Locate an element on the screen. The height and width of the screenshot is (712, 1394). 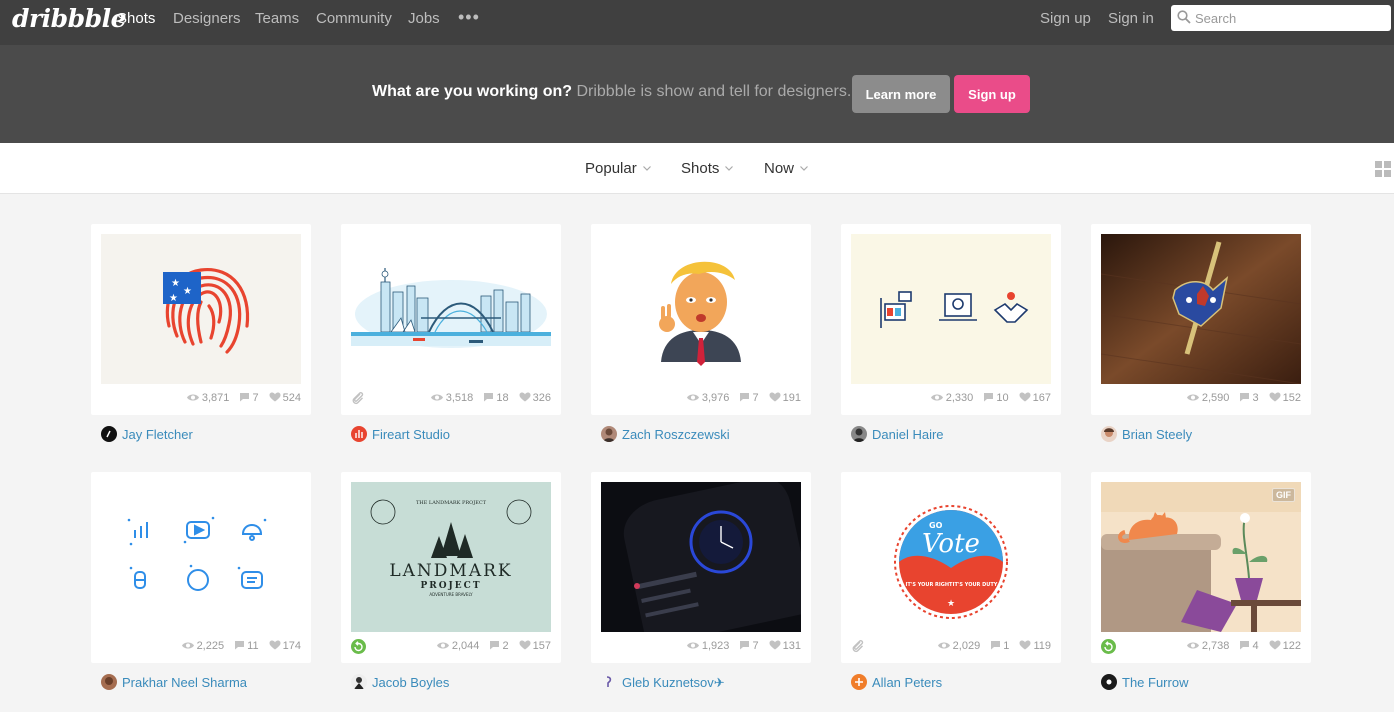
author-name: Jay Fletcher is located at coordinates (157, 434).